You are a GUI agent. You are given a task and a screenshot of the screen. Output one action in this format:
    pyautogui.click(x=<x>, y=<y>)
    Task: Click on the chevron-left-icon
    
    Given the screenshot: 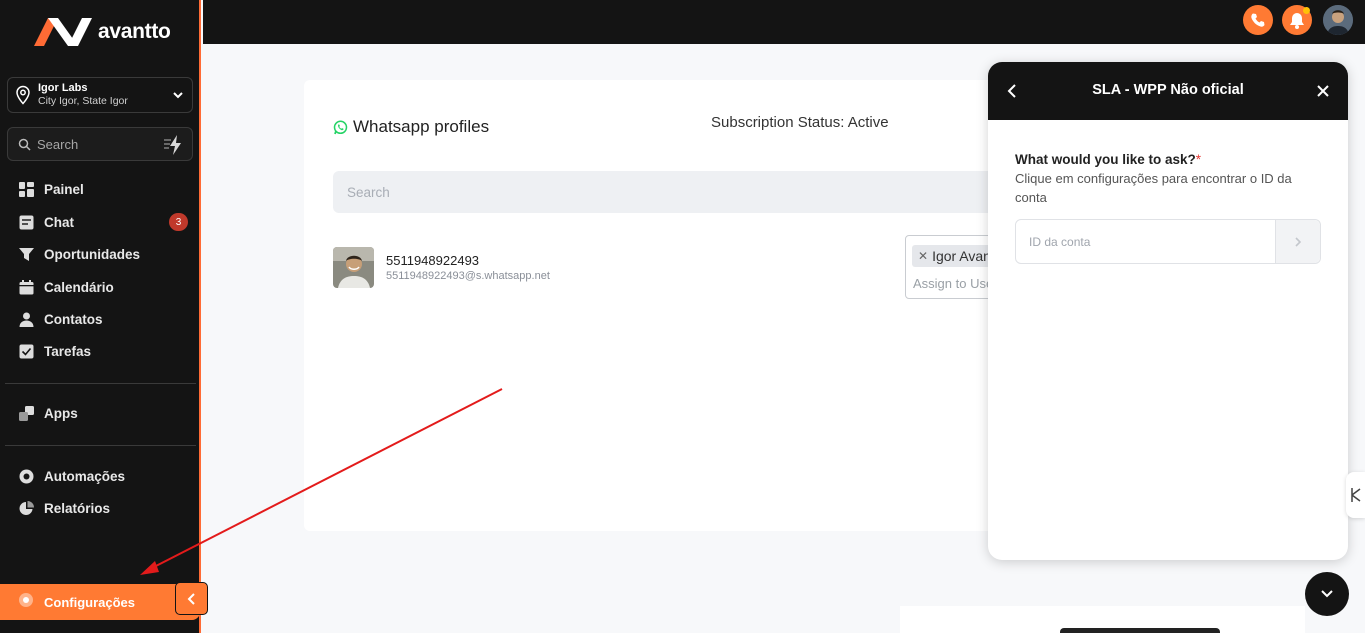 What is the action you would take?
    pyautogui.click(x=191, y=598)
    